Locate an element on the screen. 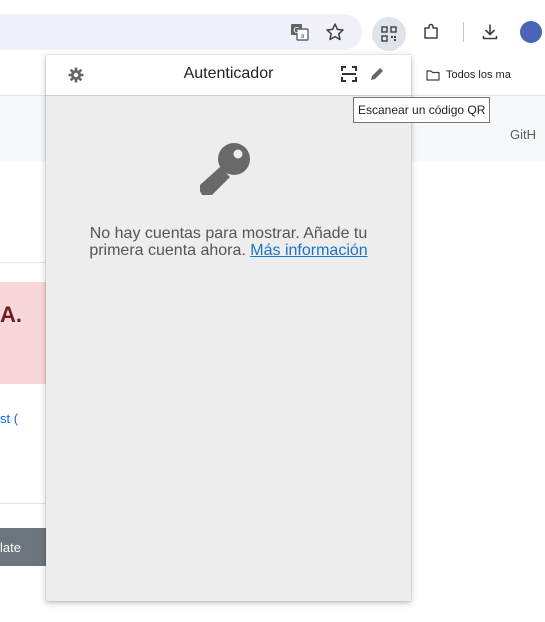 The image size is (545, 622). key-icon is located at coordinates (225, 169).